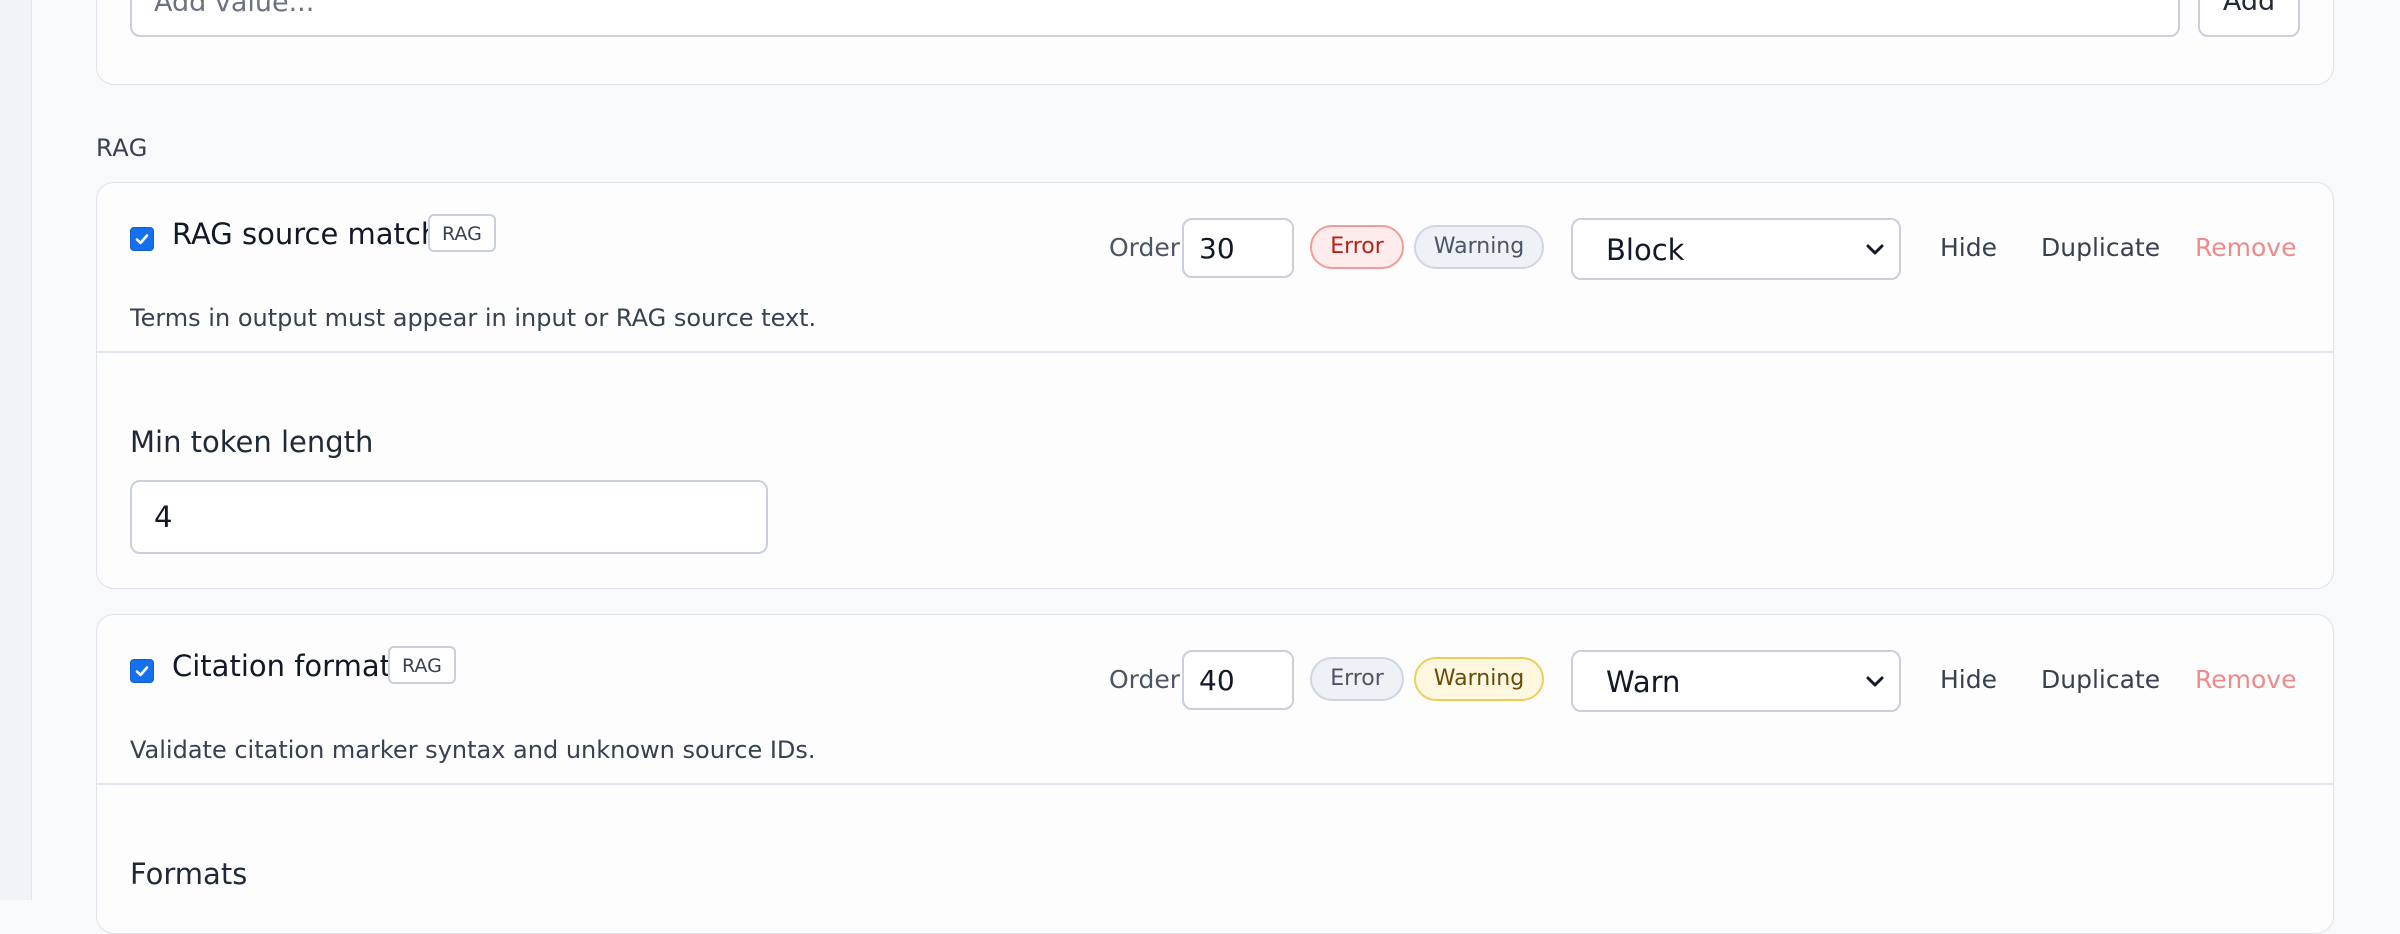  I want to click on formats-label: Formats, so click(189, 874).